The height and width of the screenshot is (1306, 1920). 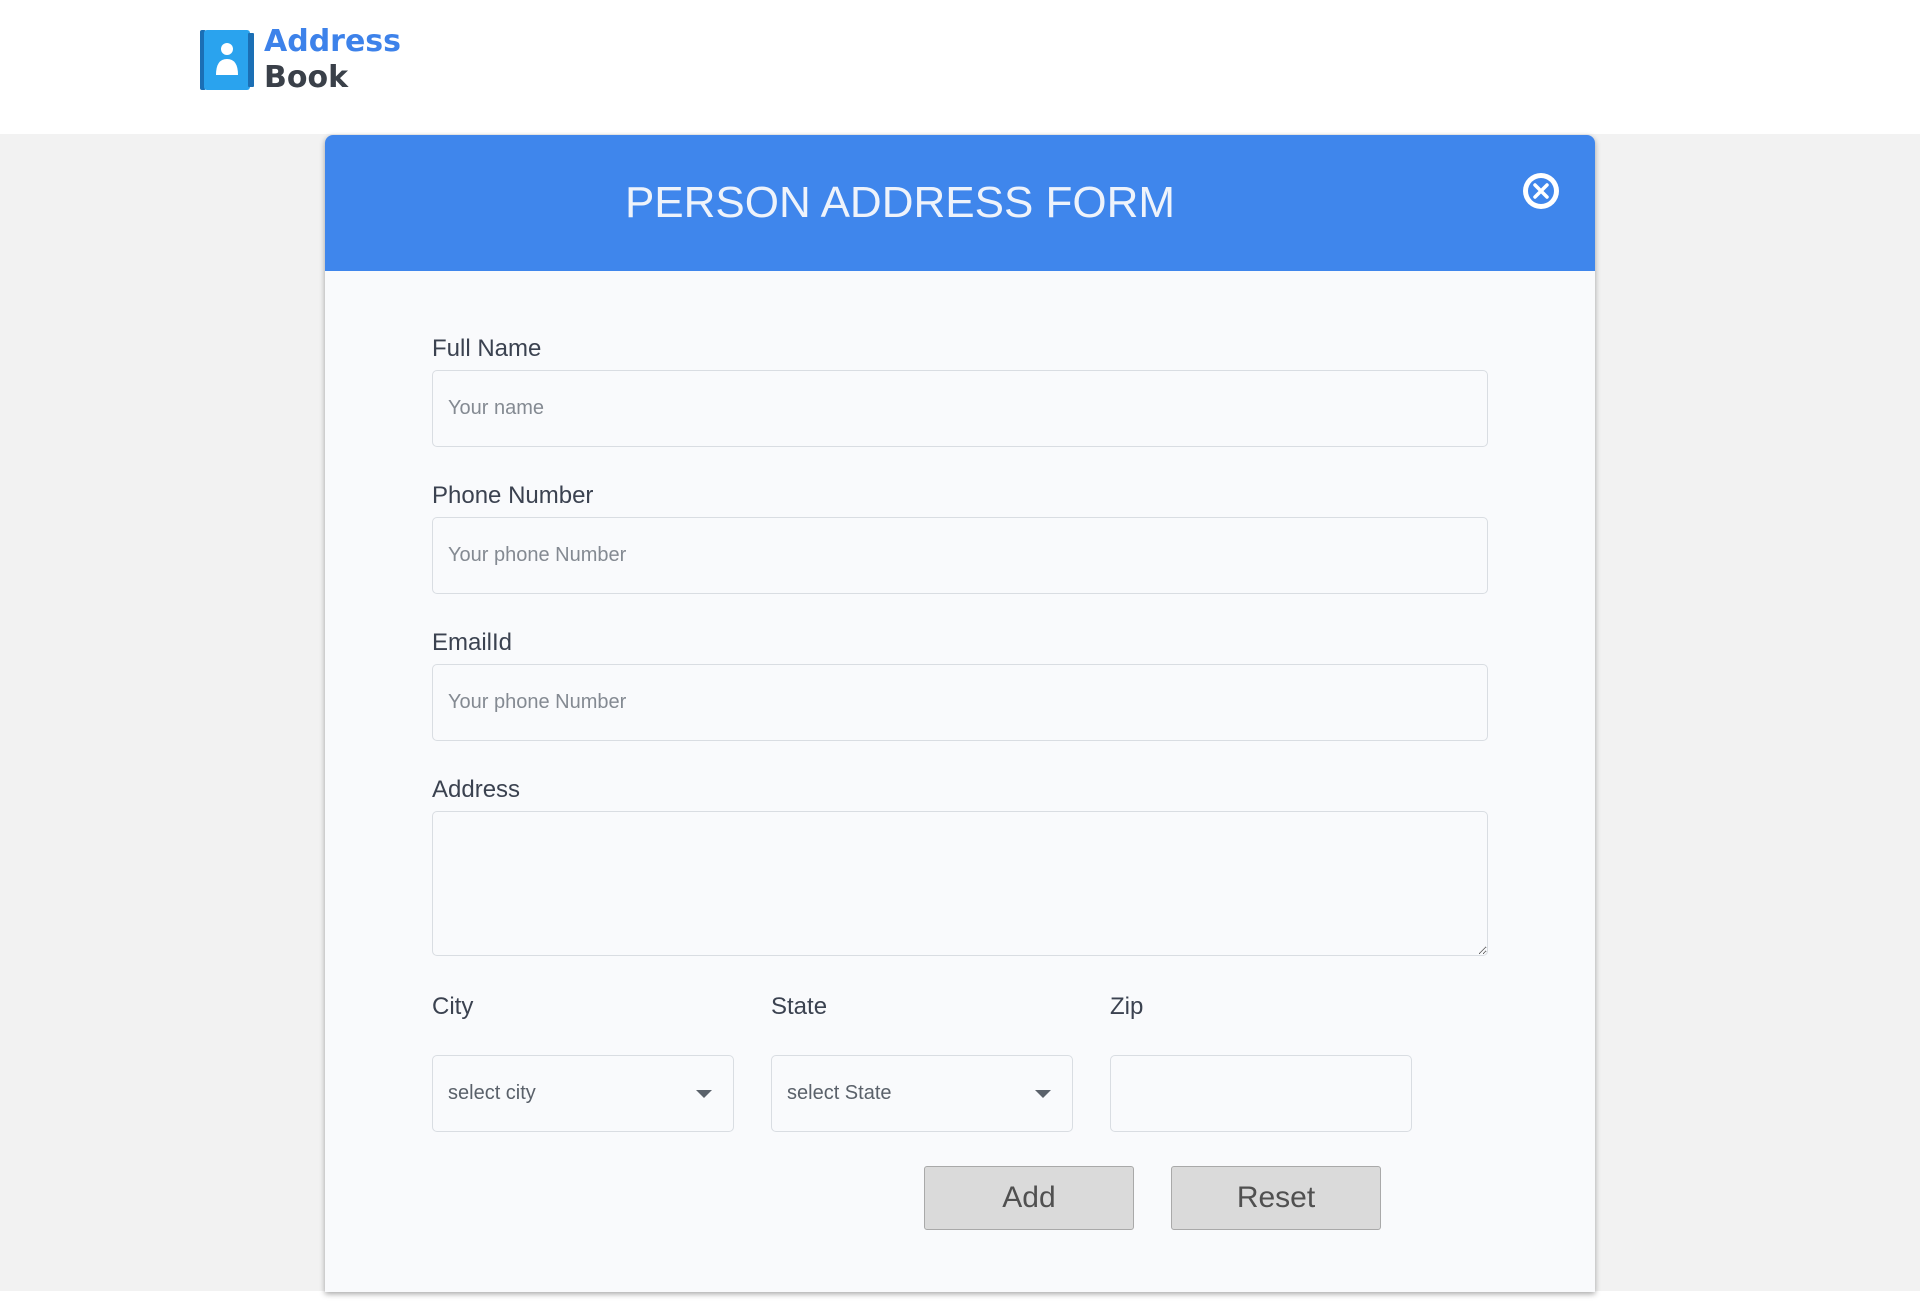 What do you see at coordinates (227, 60) in the screenshot?
I see `address-book-icon` at bounding box center [227, 60].